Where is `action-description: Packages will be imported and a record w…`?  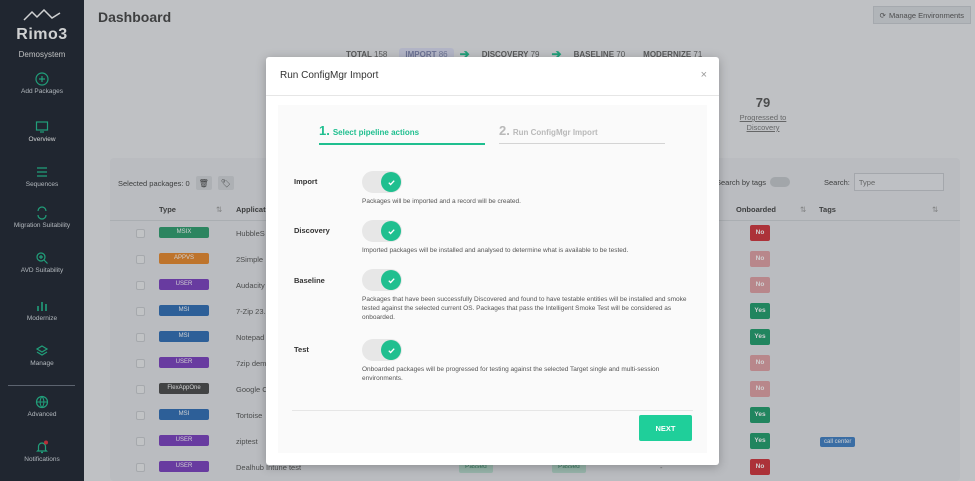
action-description: Packages will be imported and a record w… is located at coordinates (441, 201).